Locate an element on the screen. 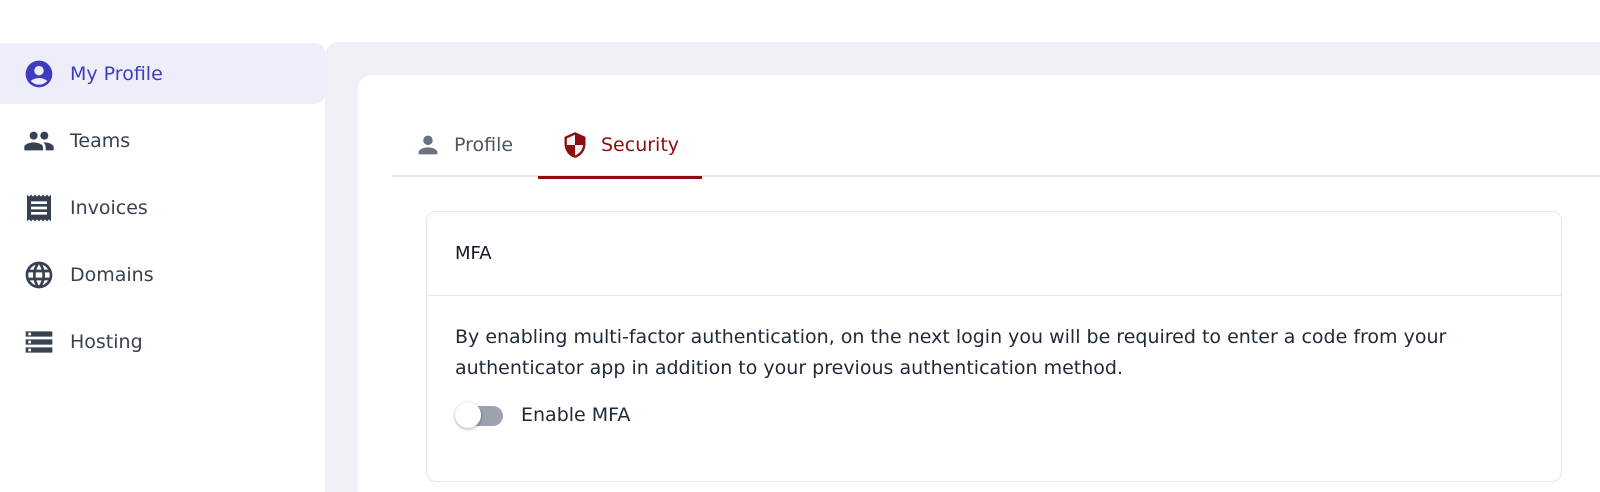 Image resolution: width=1600 pixels, height=492 pixels. group-icon is located at coordinates (39, 141).